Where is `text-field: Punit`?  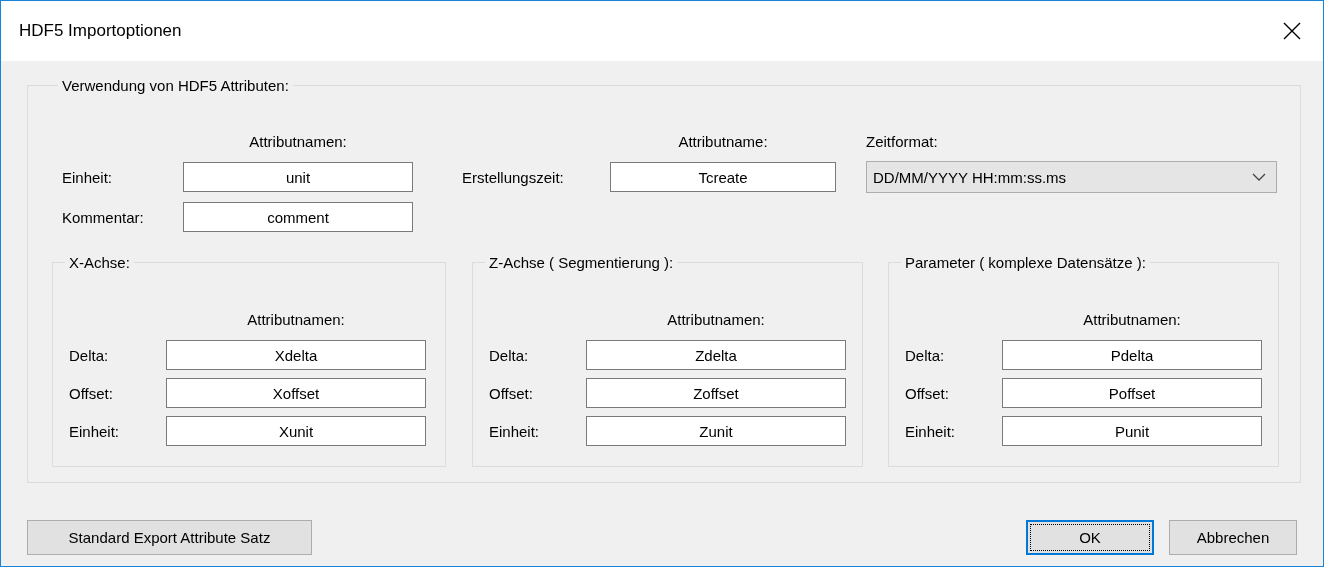 text-field: Punit is located at coordinates (1132, 431).